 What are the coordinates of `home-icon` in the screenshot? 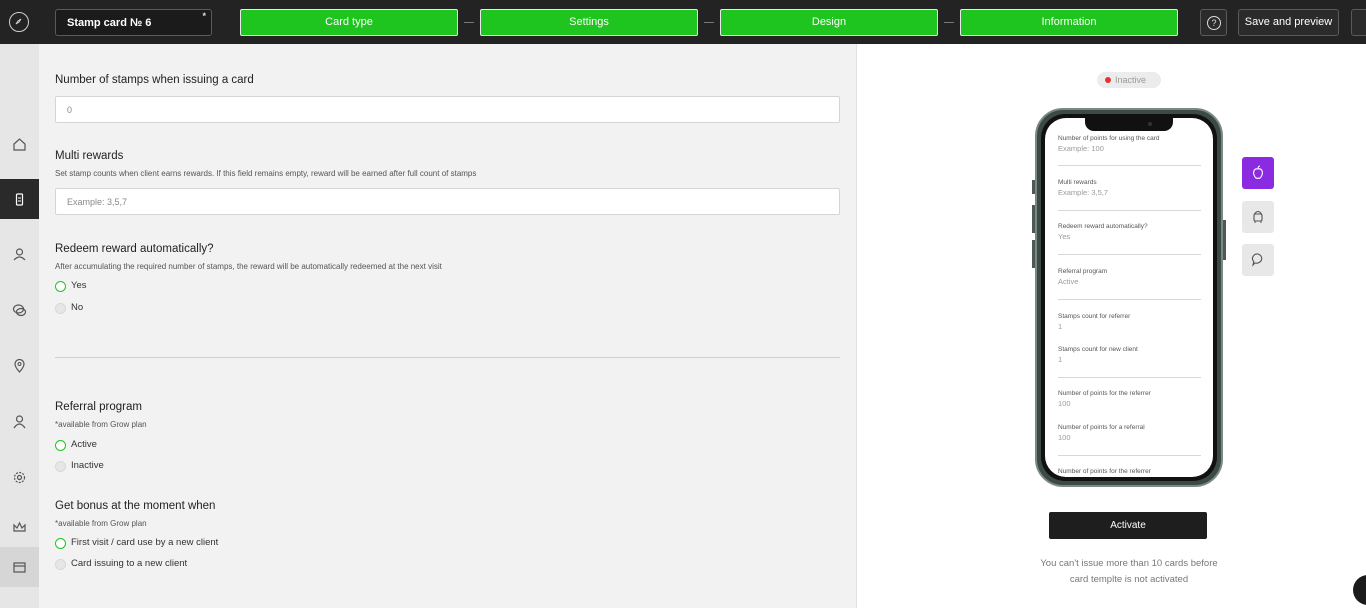 It's located at (19, 144).